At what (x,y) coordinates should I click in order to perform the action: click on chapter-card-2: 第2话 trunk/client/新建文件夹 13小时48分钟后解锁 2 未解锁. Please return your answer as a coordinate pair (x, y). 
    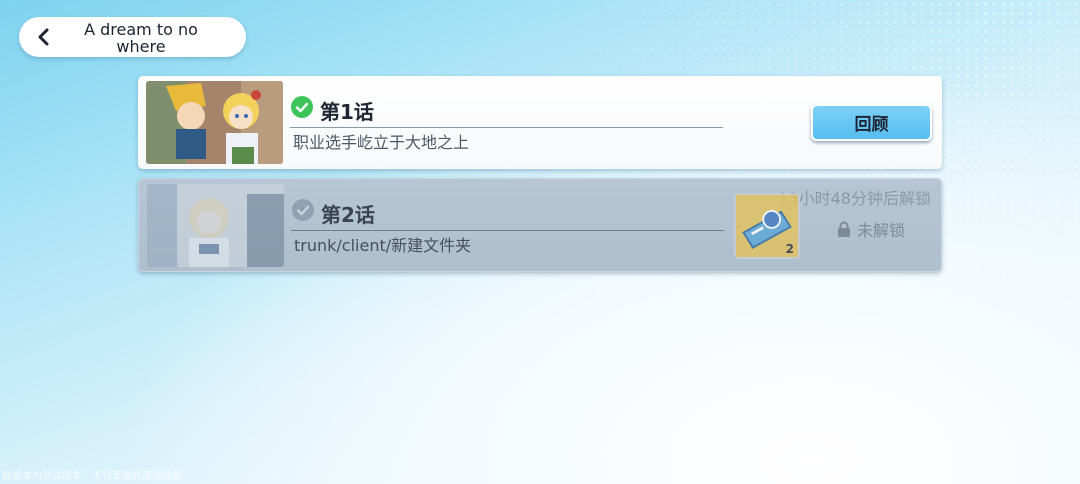
    Looking at the image, I should click on (540, 225).